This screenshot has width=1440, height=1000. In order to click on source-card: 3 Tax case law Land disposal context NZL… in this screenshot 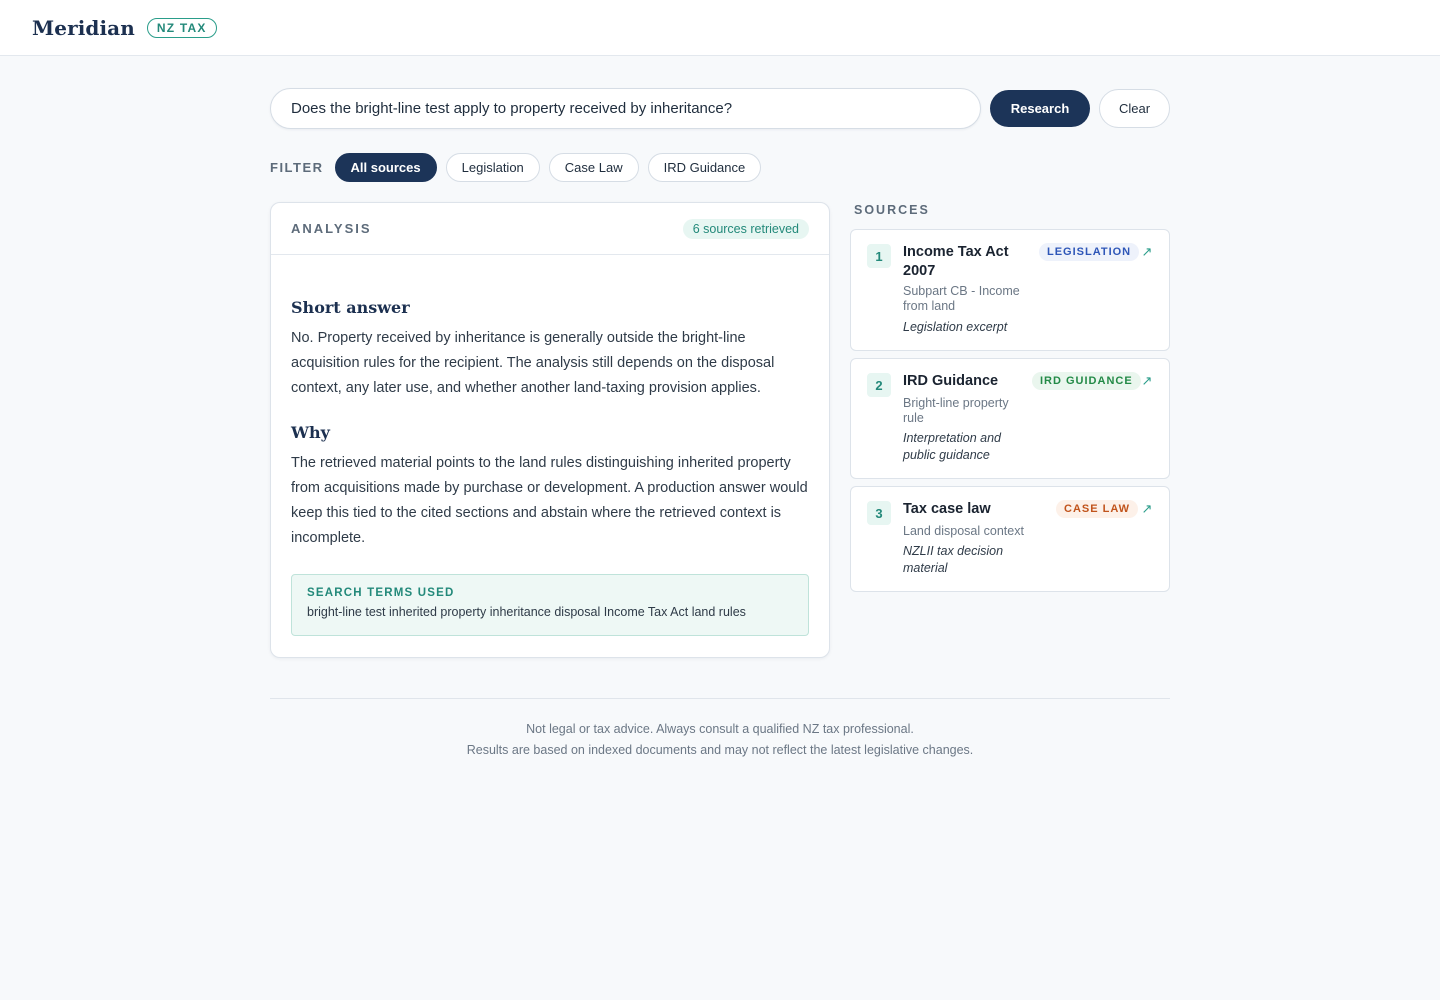, I will do `click(1010, 539)`.